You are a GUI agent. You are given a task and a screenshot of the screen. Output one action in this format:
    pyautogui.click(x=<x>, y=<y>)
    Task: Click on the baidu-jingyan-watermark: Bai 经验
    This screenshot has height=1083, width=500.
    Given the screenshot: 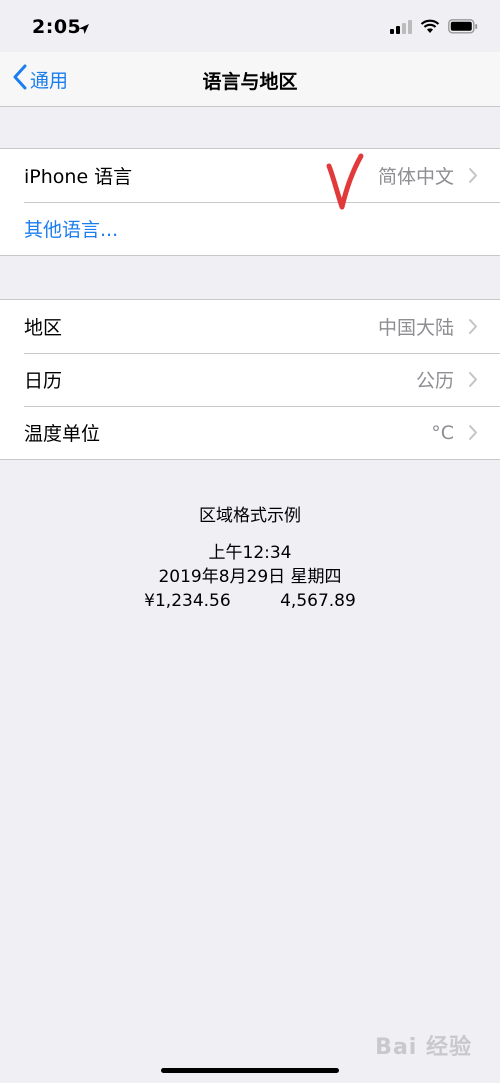 What is the action you would take?
    pyautogui.click(x=423, y=1047)
    